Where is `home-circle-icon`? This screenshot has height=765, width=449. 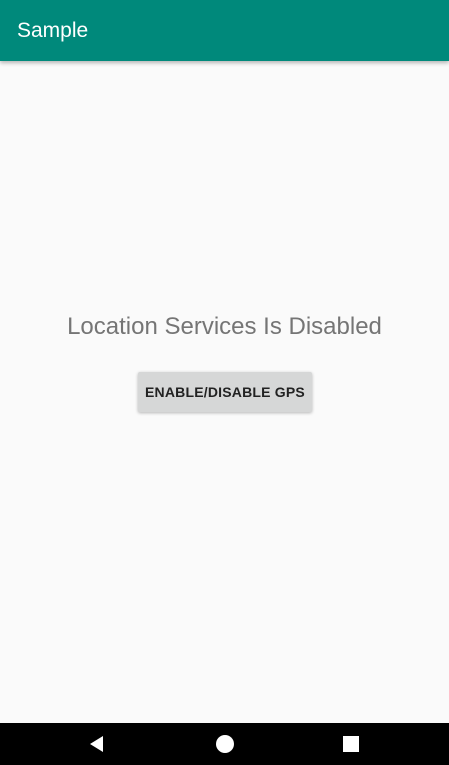 home-circle-icon is located at coordinates (225, 744).